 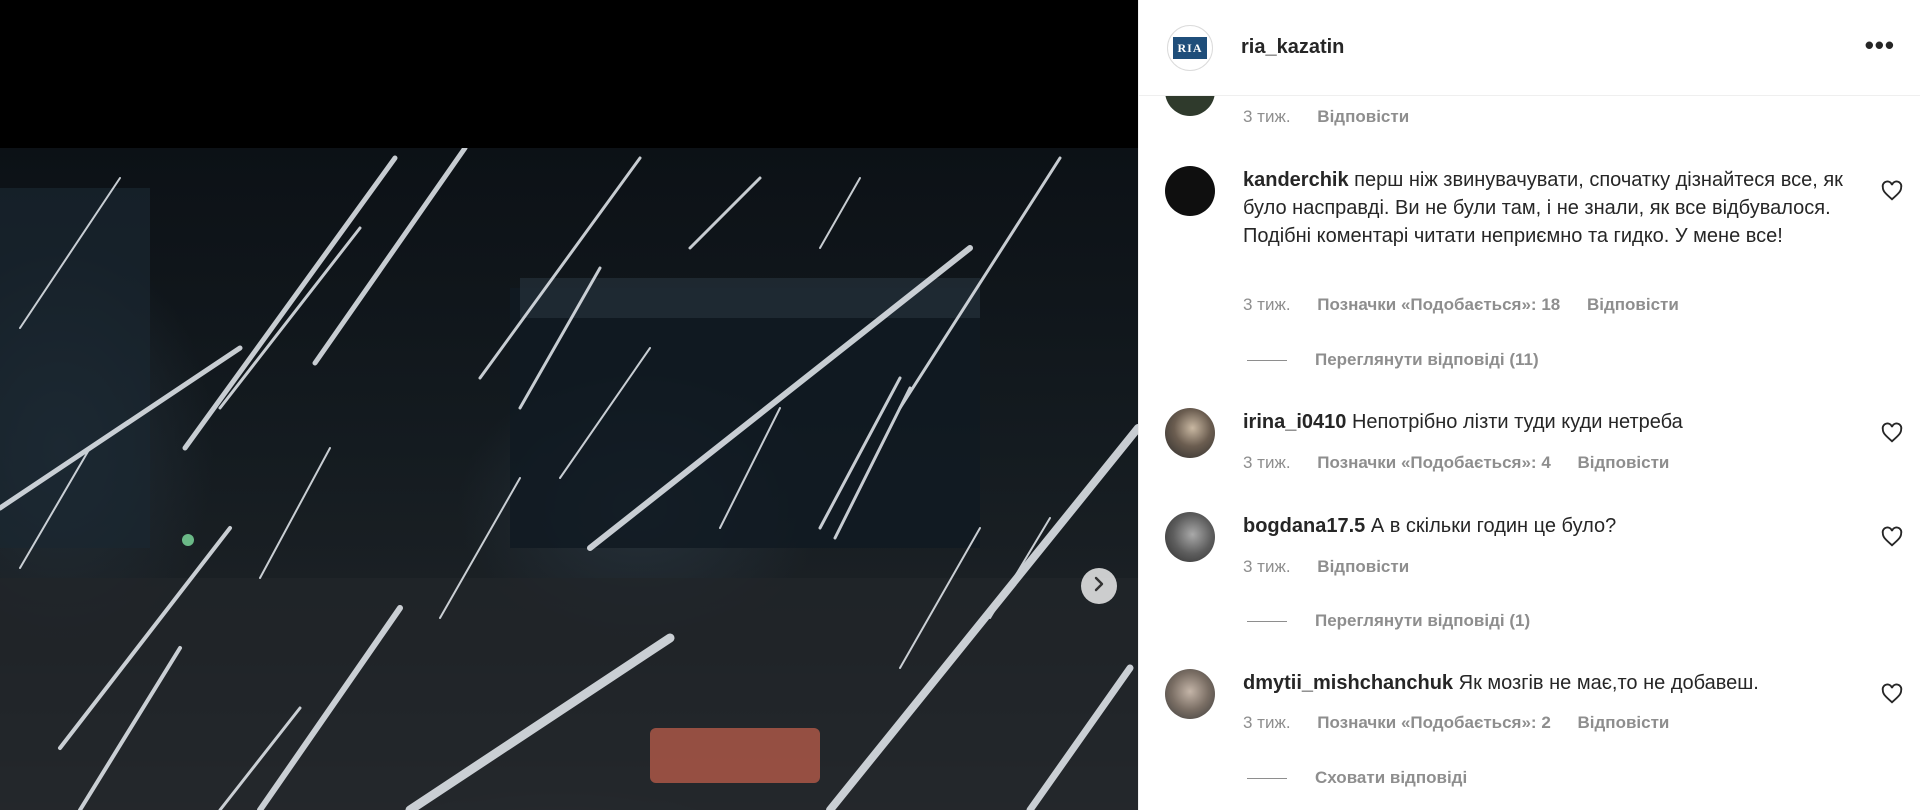 I want to click on next-media-button, so click(x=1099, y=586).